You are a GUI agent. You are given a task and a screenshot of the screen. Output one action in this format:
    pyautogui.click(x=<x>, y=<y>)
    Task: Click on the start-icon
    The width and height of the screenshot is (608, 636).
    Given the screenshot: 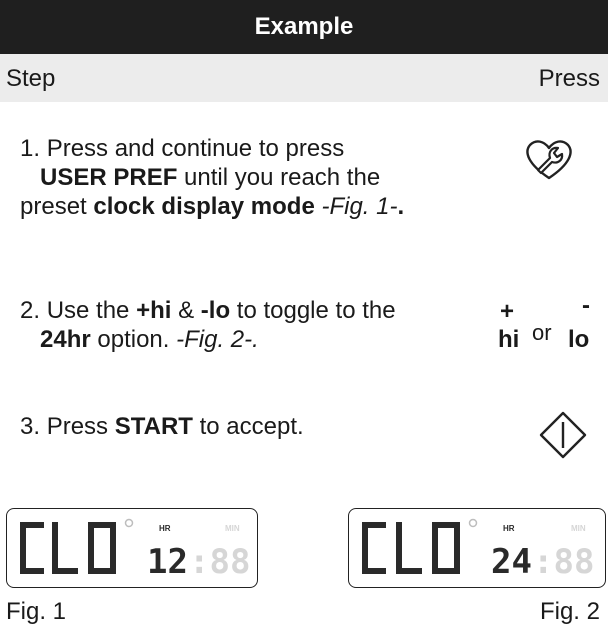 What is the action you would take?
    pyautogui.click(x=563, y=435)
    